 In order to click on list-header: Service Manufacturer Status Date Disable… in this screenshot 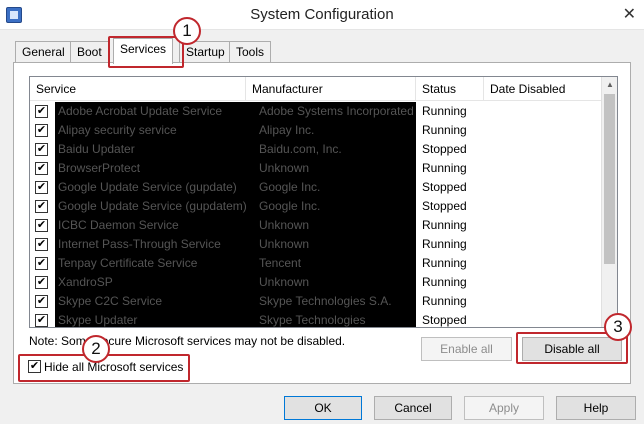, I will do `click(316, 89)`.